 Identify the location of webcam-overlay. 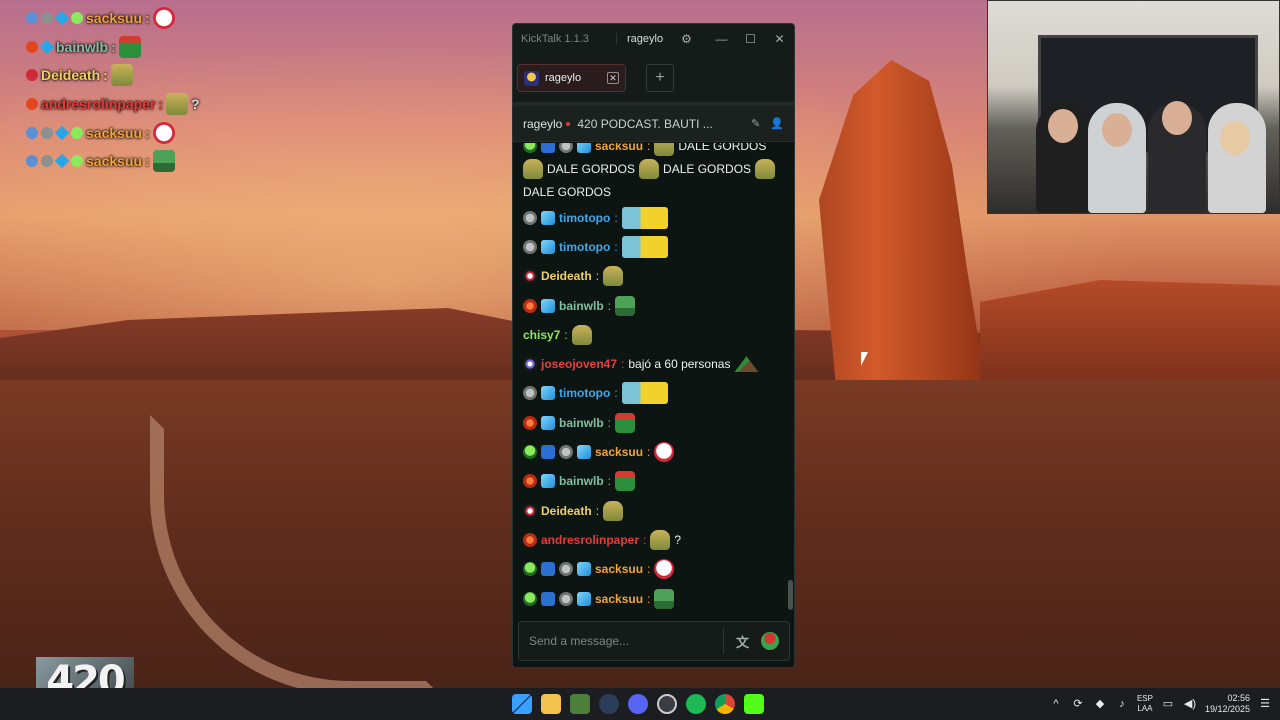
(1133, 107).